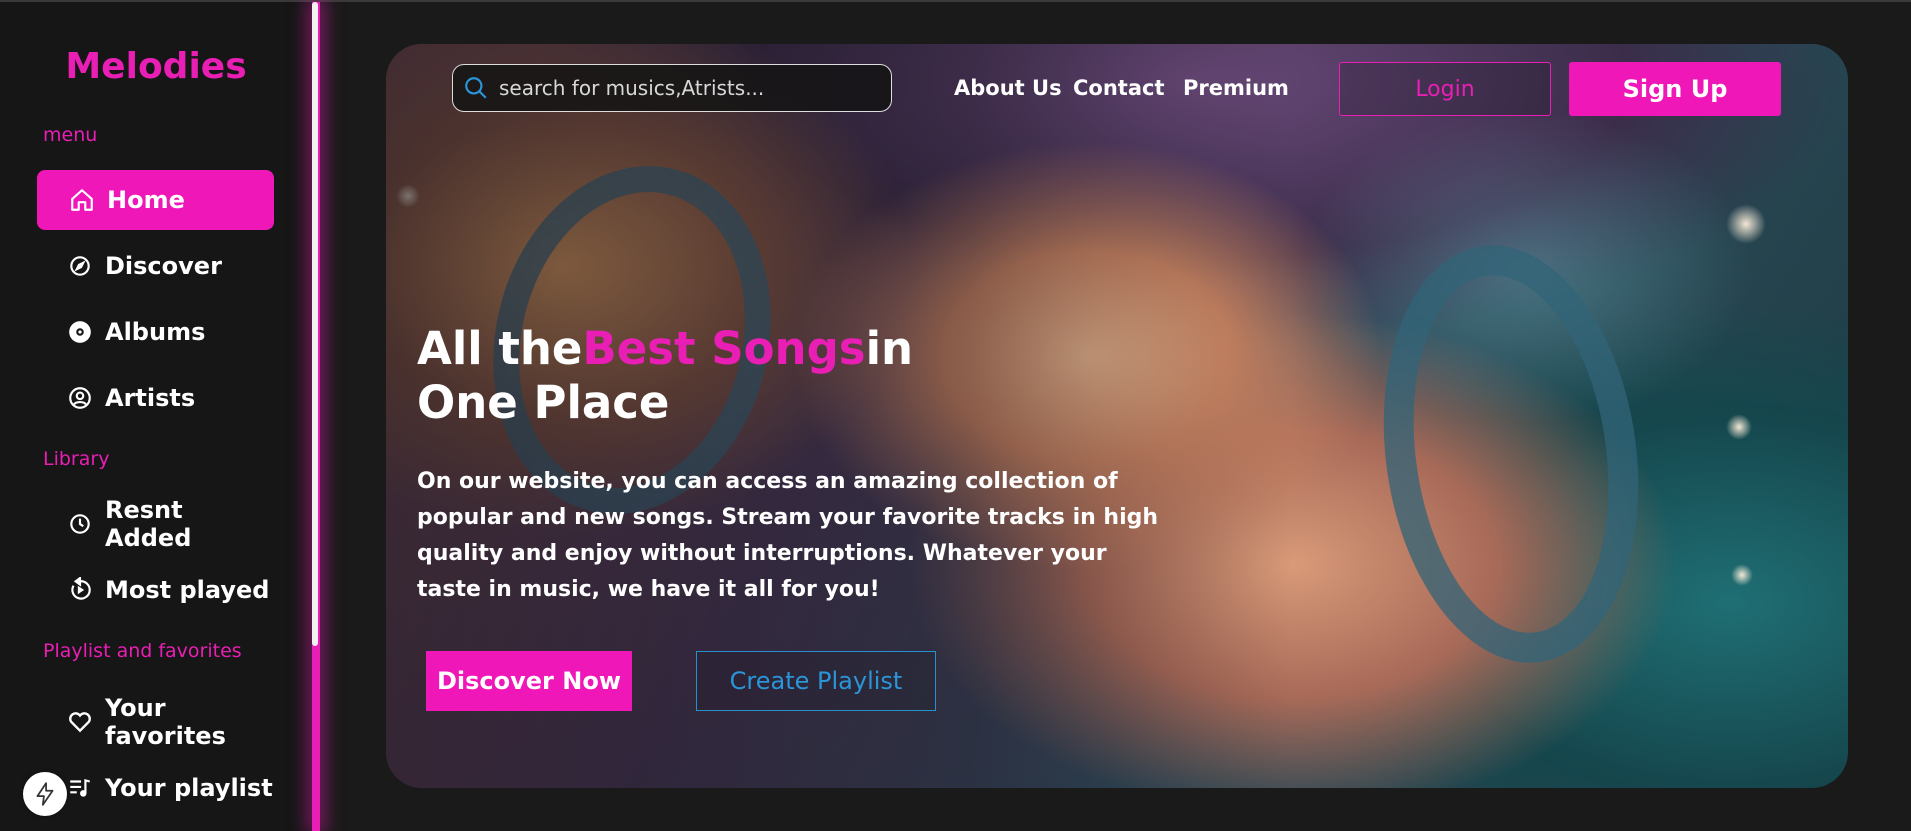 This screenshot has height=831, width=1911. Describe the element at coordinates (500, 348) in the screenshot. I see `headline-text: All the` at that location.